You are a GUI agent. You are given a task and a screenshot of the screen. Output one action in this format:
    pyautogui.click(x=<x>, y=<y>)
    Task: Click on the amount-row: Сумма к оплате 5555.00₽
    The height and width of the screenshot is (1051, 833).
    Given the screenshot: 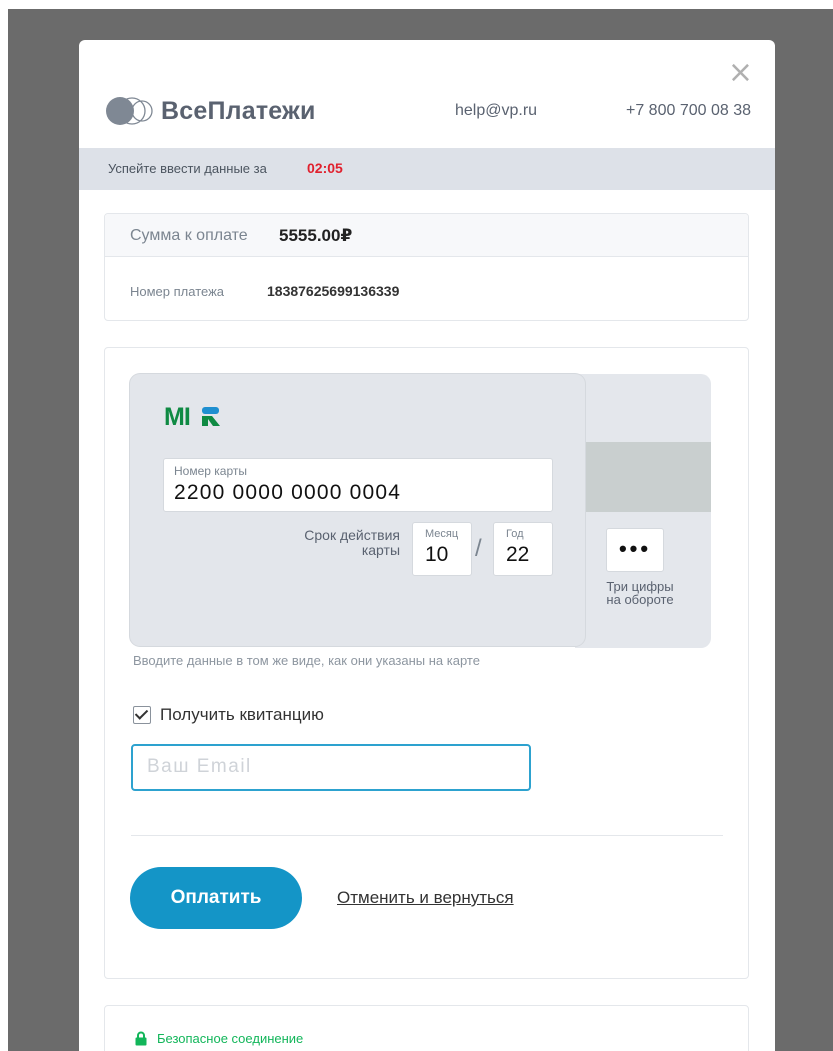 What is the action you would take?
    pyautogui.click(x=426, y=235)
    